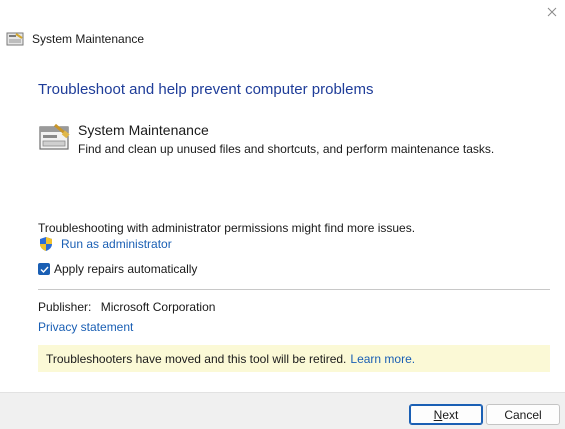 The image size is (565, 429). I want to click on window-title: System Maintenance, so click(88, 39).